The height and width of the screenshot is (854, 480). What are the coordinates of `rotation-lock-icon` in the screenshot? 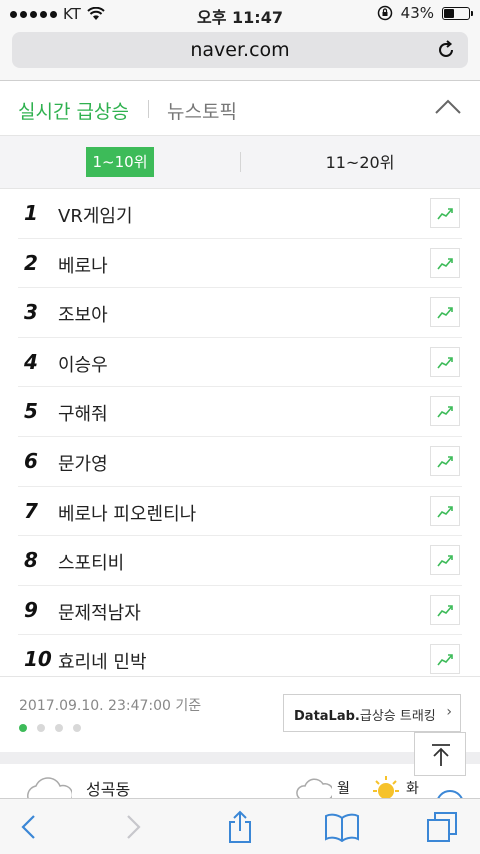 It's located at (384, 13).